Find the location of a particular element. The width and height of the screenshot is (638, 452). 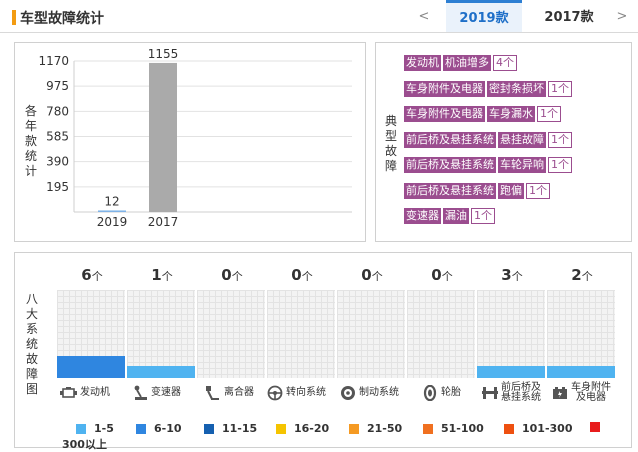

legend-item: 101-300 is located at coordinates (538, 428).